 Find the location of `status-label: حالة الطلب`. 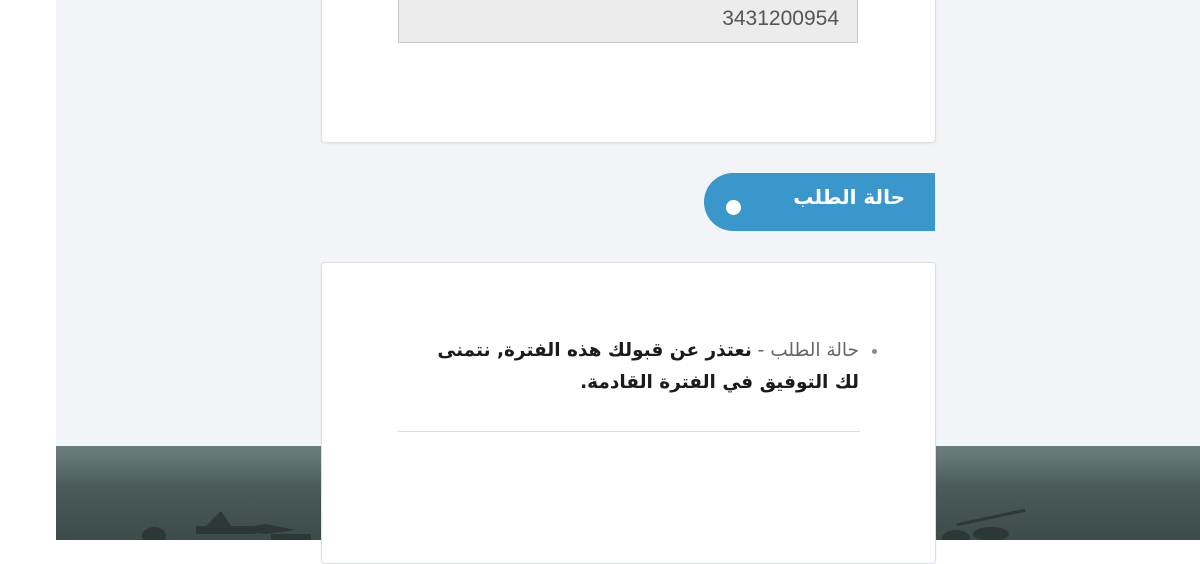

status-label: حالة الطلب is located at coordinates (814, 350).